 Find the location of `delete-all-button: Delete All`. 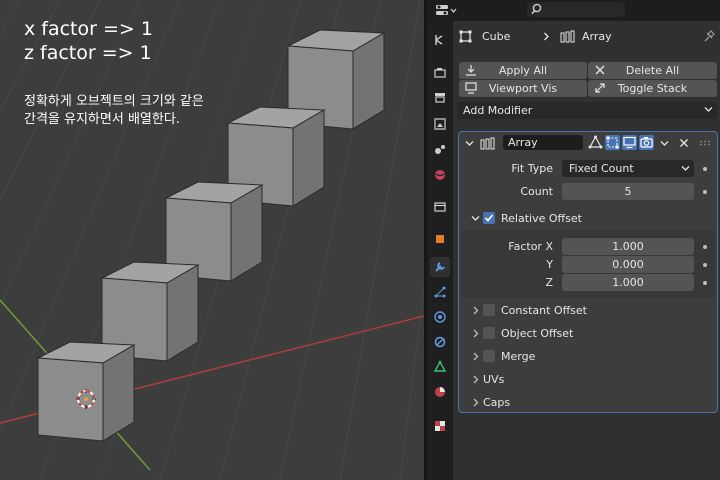

delete-all-button: Delete All is located at coordinates (652, 70).